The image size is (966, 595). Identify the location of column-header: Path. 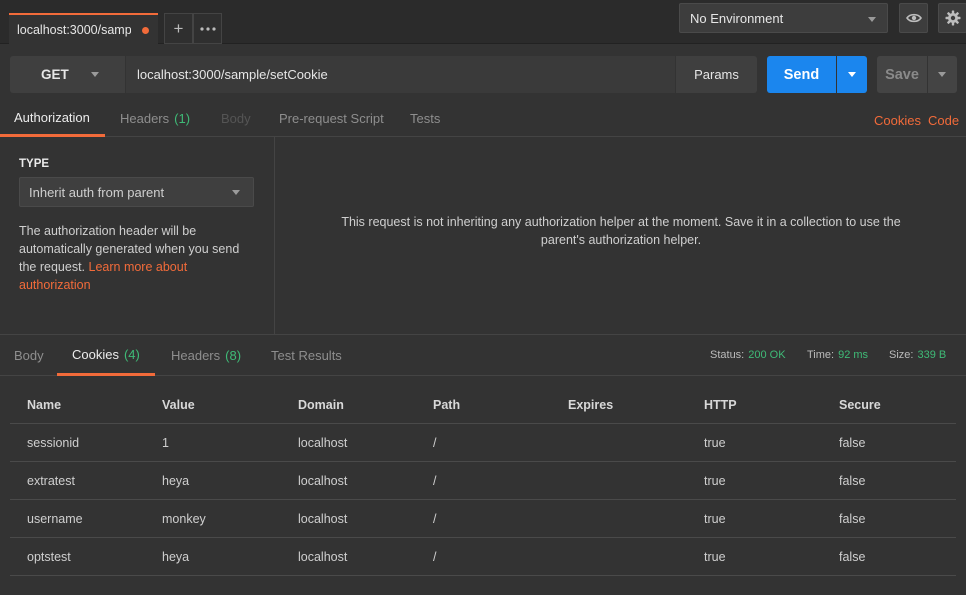
(447, 405).